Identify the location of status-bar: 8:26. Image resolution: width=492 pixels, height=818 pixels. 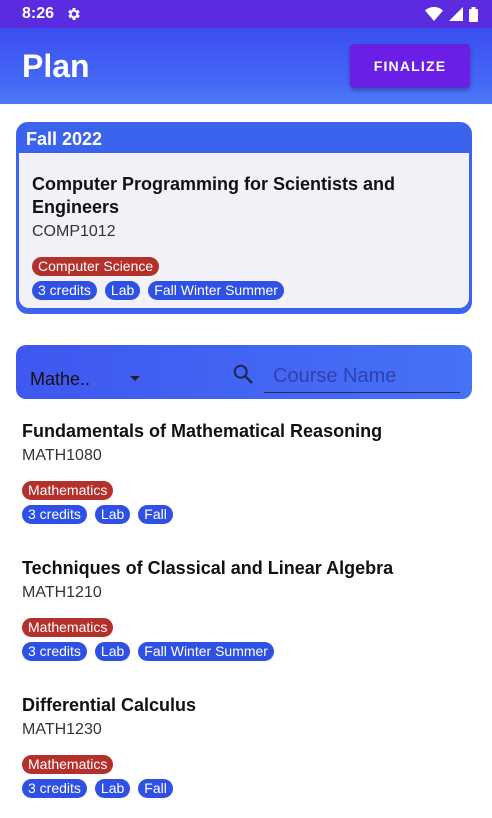
(246, 14).